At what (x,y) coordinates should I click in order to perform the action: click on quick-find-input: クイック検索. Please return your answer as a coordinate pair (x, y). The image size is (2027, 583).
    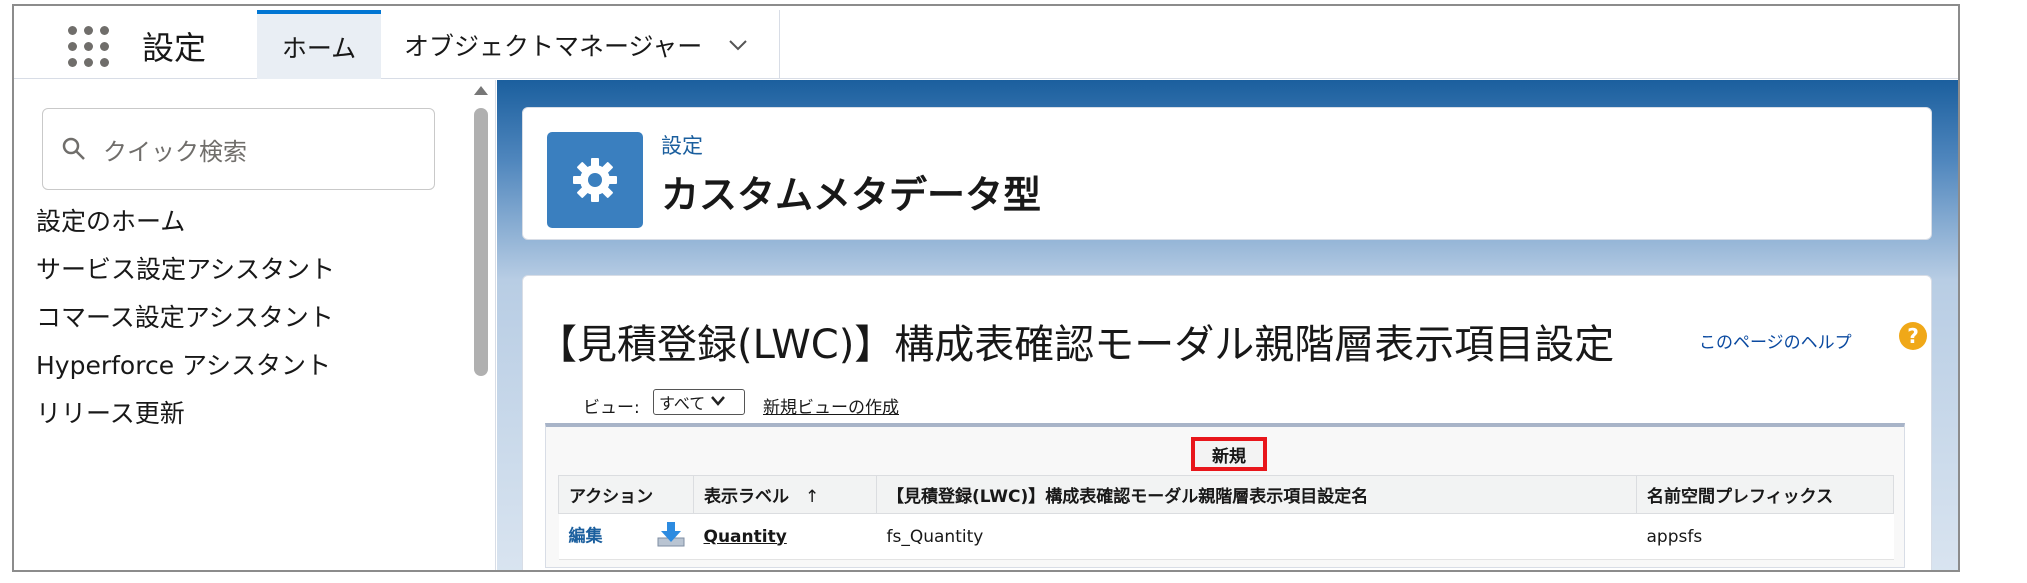
    Looking at the image, I should click on (238, 149).